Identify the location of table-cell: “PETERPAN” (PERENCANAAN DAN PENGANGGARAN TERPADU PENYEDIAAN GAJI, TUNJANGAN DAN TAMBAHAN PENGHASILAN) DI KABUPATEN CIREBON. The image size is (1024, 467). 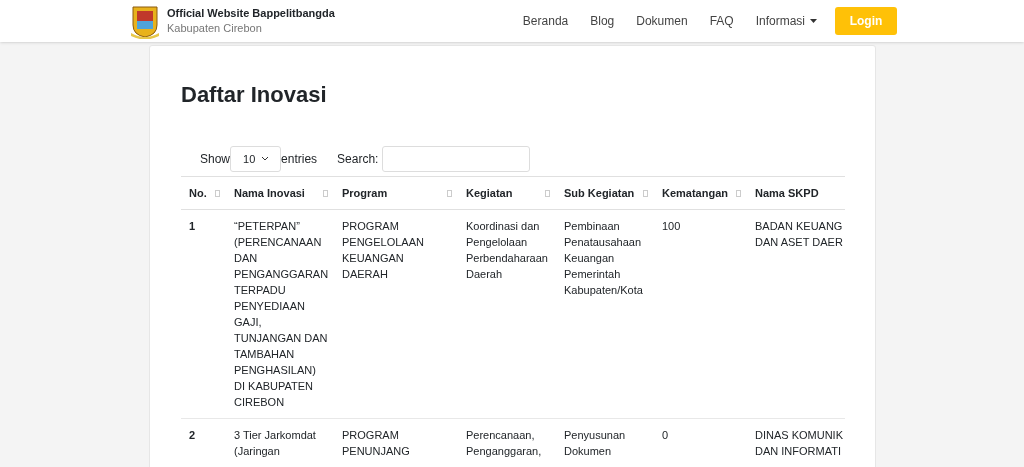
(280, 314).